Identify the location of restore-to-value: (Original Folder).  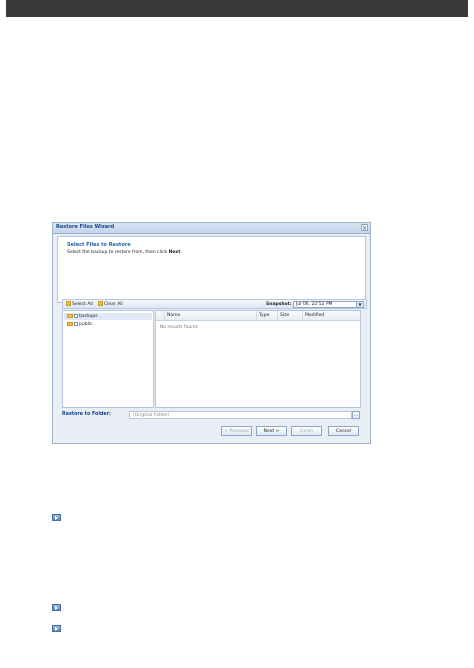
(151, 415).